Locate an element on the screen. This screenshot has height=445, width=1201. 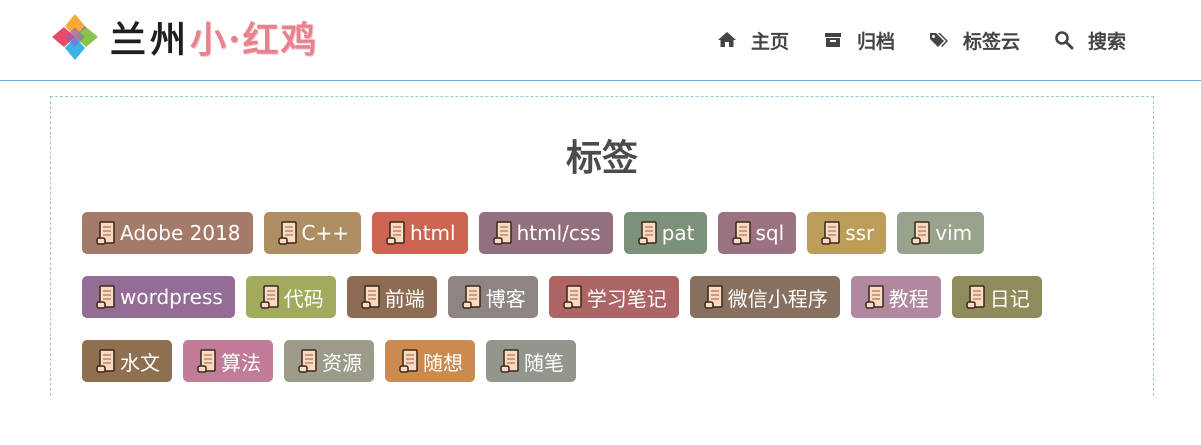
tag-label: 教程 is located at coordinates (908, 298).